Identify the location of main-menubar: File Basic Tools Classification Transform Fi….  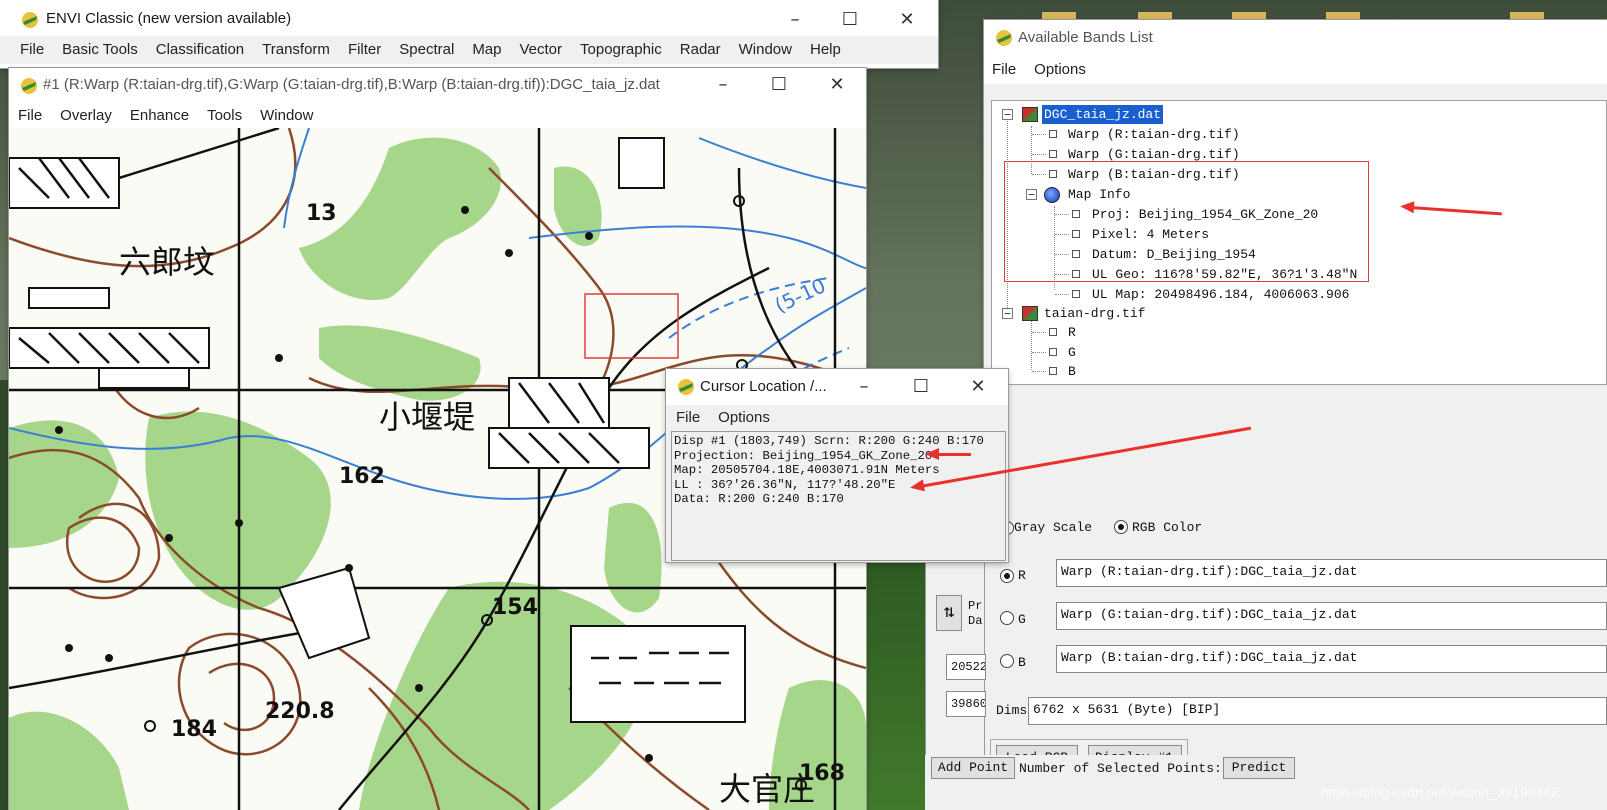
(469, 50).